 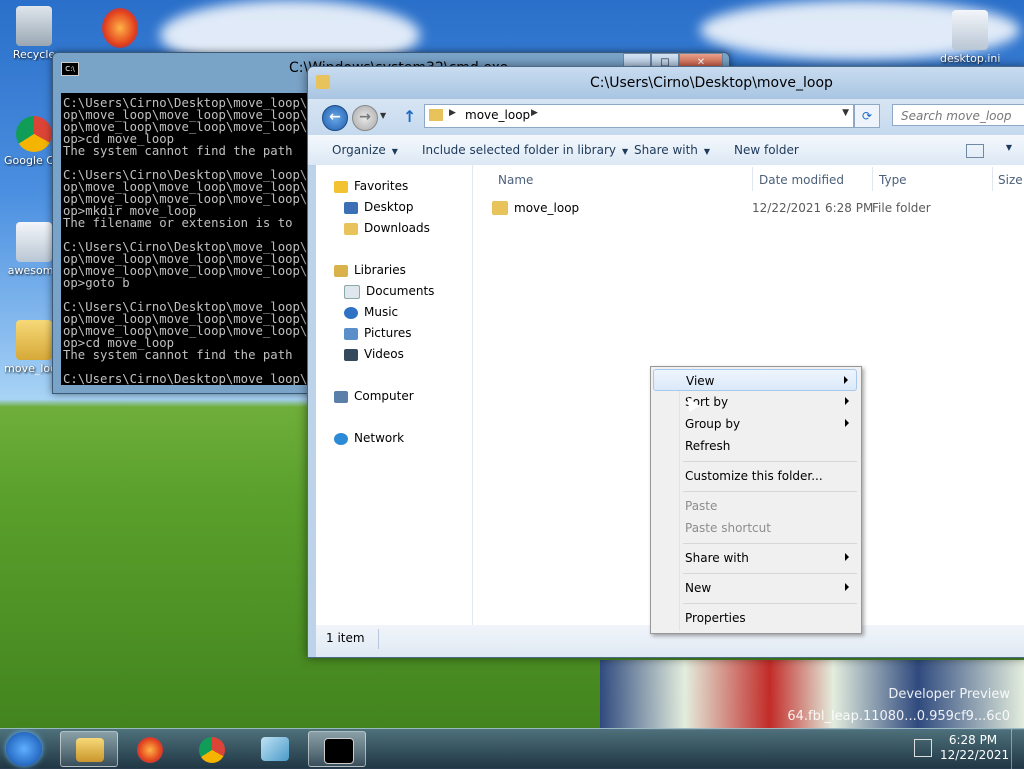 What do you see at coordinates (352, 291) in the screenshot?
I see `documents-icon` at bounding box center [352, 291].